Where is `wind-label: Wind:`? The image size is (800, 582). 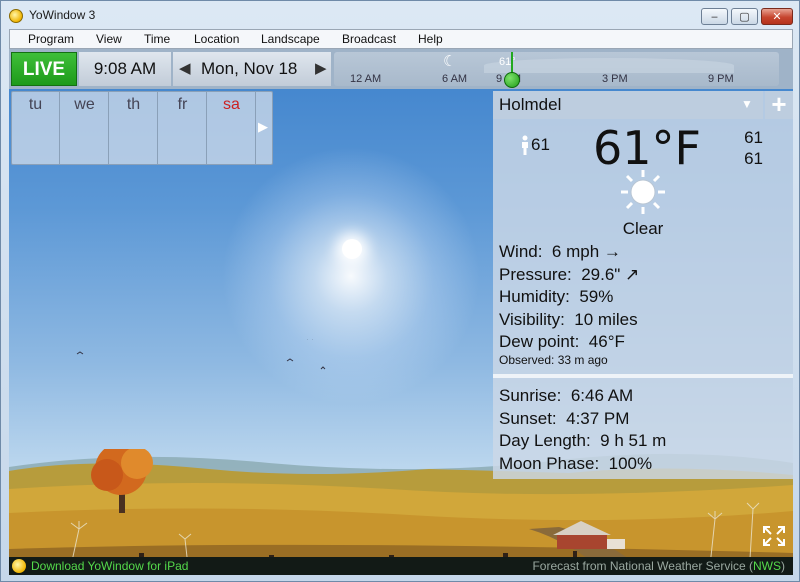 wind-label: Wind: is located at coordinates (521, 251).